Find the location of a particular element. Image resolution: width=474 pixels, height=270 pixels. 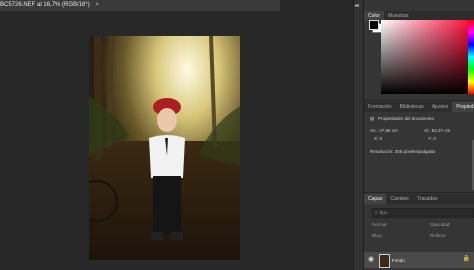

color-field is located at coordinates (427, 57).